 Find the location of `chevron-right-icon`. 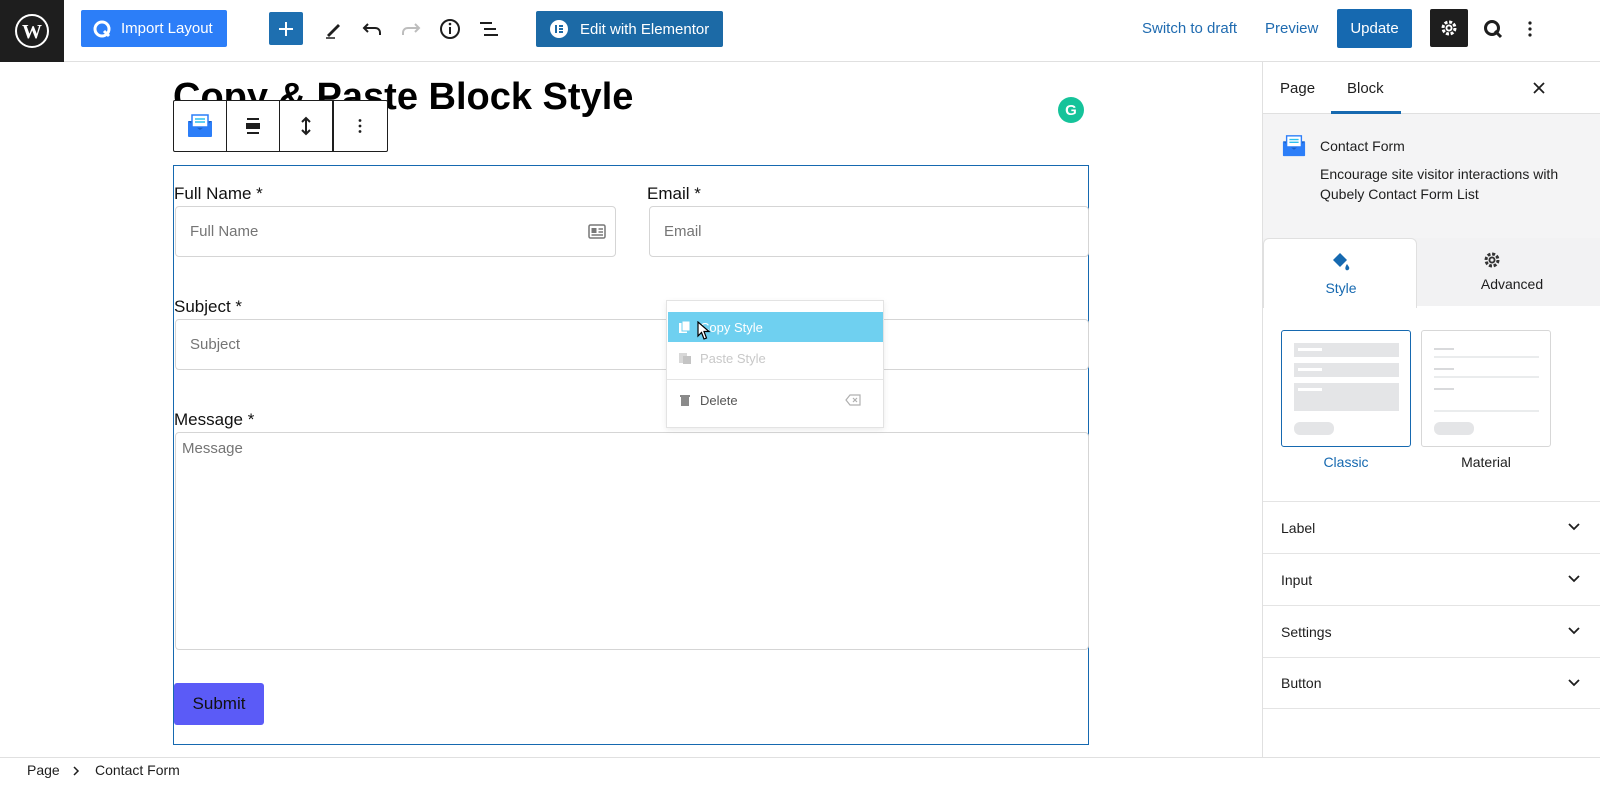

chevron-right-icon is located at coordinates (76, 771).